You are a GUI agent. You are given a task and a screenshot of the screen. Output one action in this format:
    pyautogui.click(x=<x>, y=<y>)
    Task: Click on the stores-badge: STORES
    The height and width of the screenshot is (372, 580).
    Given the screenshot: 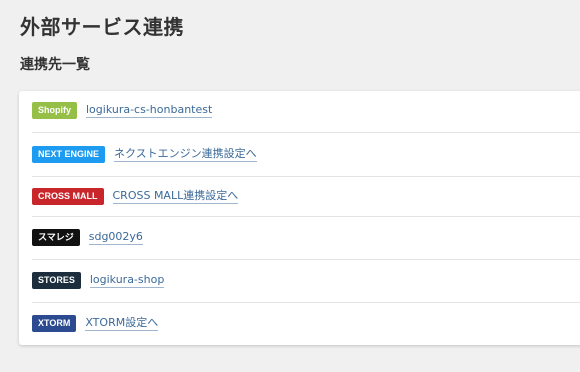 What is the action you would take?
    pyautogui.click(x=56, y=280)
    